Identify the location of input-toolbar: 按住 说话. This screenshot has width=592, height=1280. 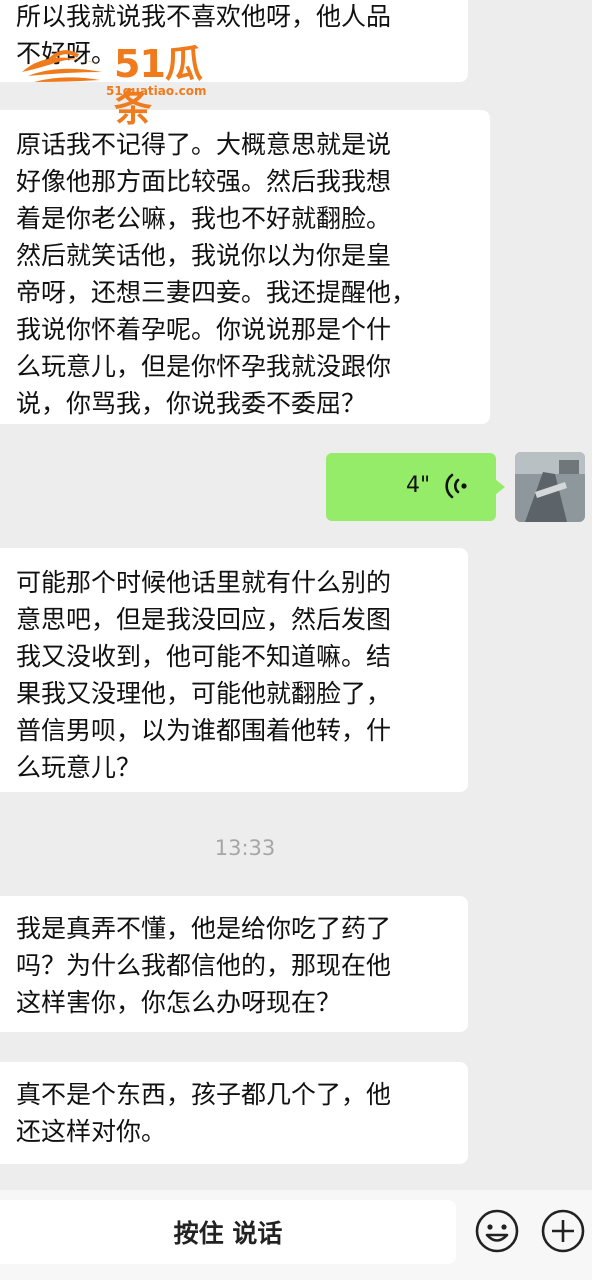
(296, 1235).